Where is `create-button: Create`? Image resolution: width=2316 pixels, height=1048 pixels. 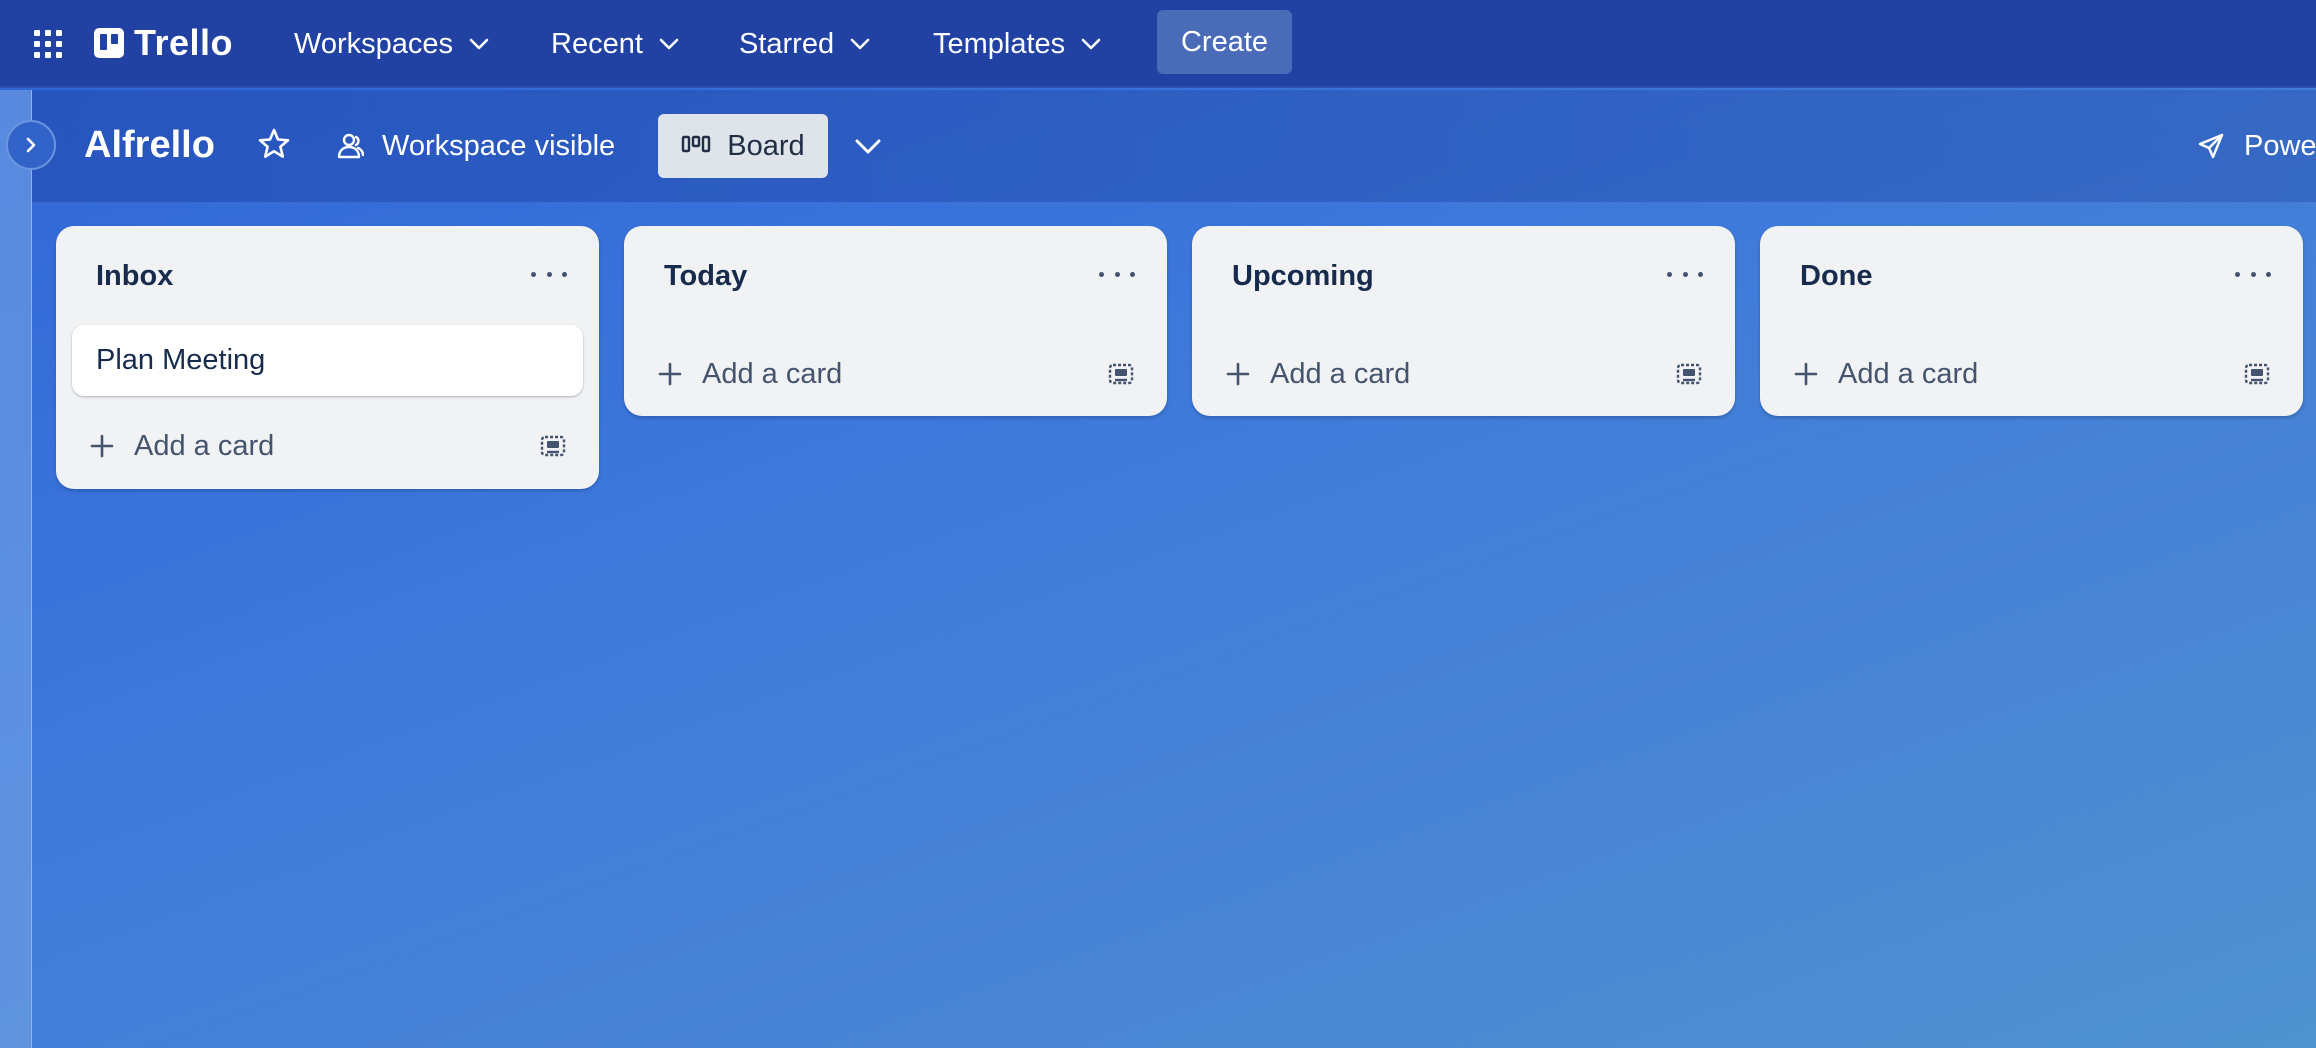
create-button: Create is located at coordinates (1224, 42).